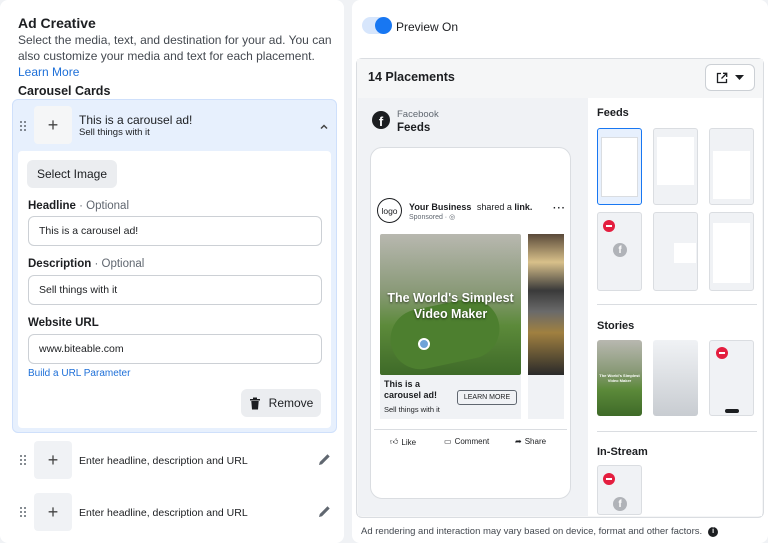 The width and height of the screenshot is (768, 543). Describe the element at coordinates (163, 513) in the screenshot. I see `card-3-placeholder: Enter headline, description and URL` at that location.